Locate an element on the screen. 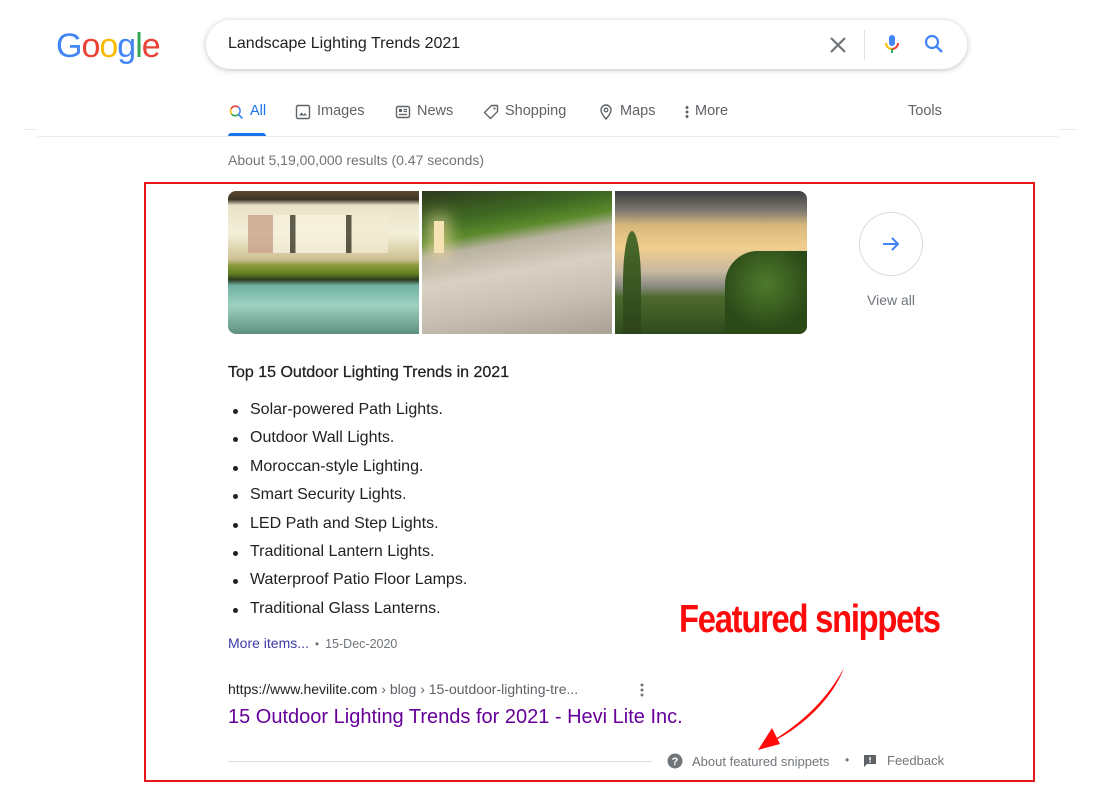  view-all-images-button: View all is located at coordinates (891, 260).